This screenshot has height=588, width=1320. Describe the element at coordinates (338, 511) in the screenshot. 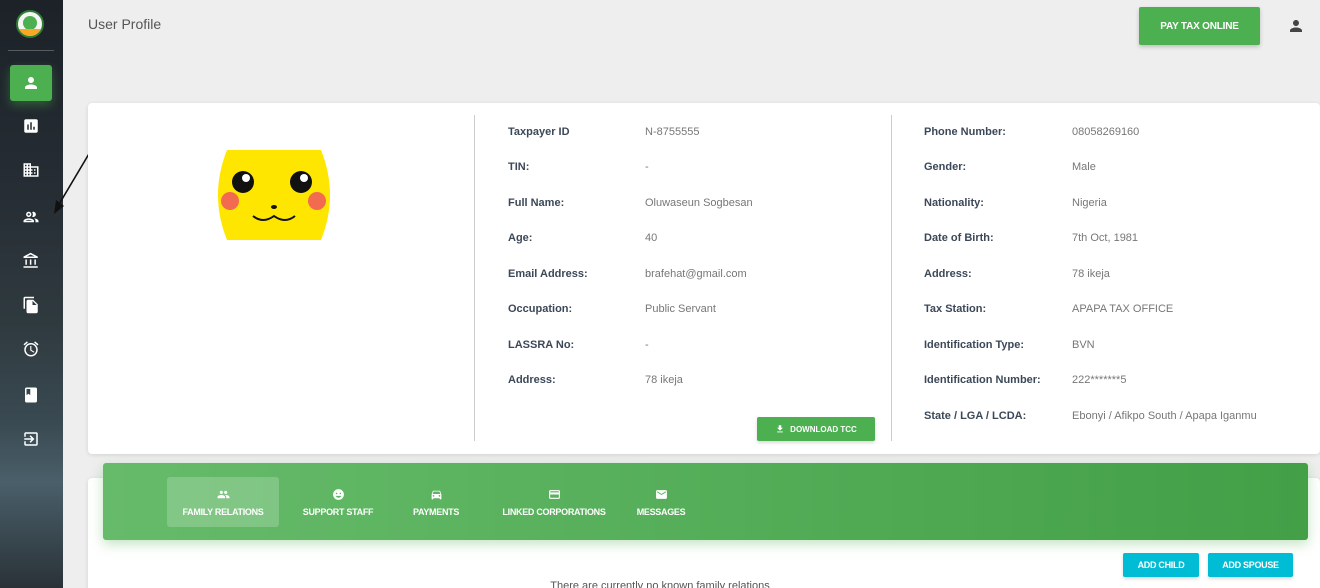

I see `tab-label: SUPPORT STAFF` at that location.